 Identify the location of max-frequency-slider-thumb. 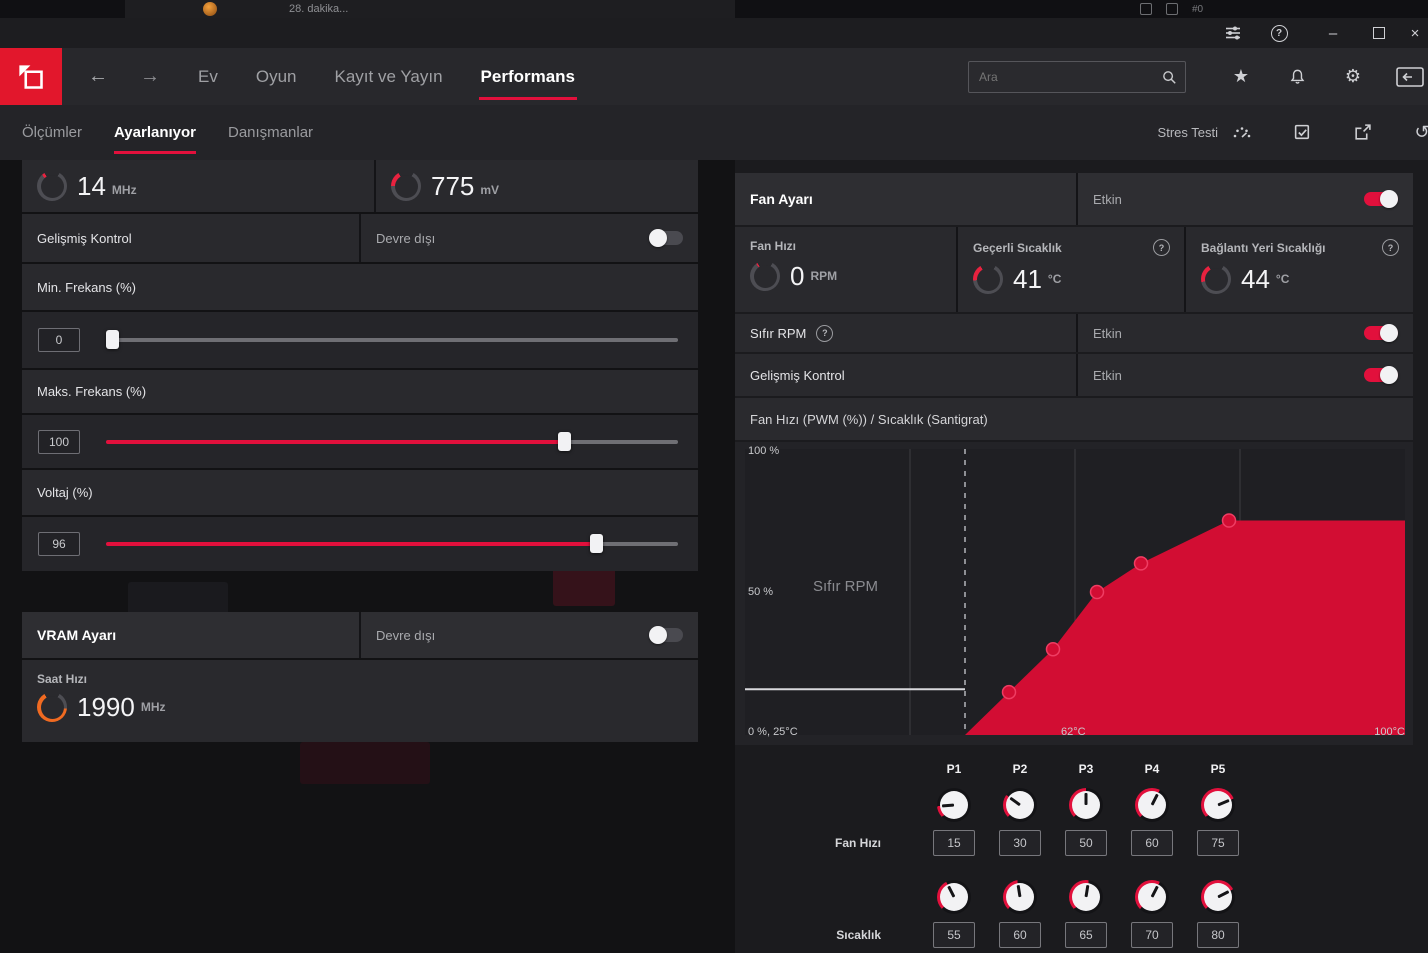
(564, 441).